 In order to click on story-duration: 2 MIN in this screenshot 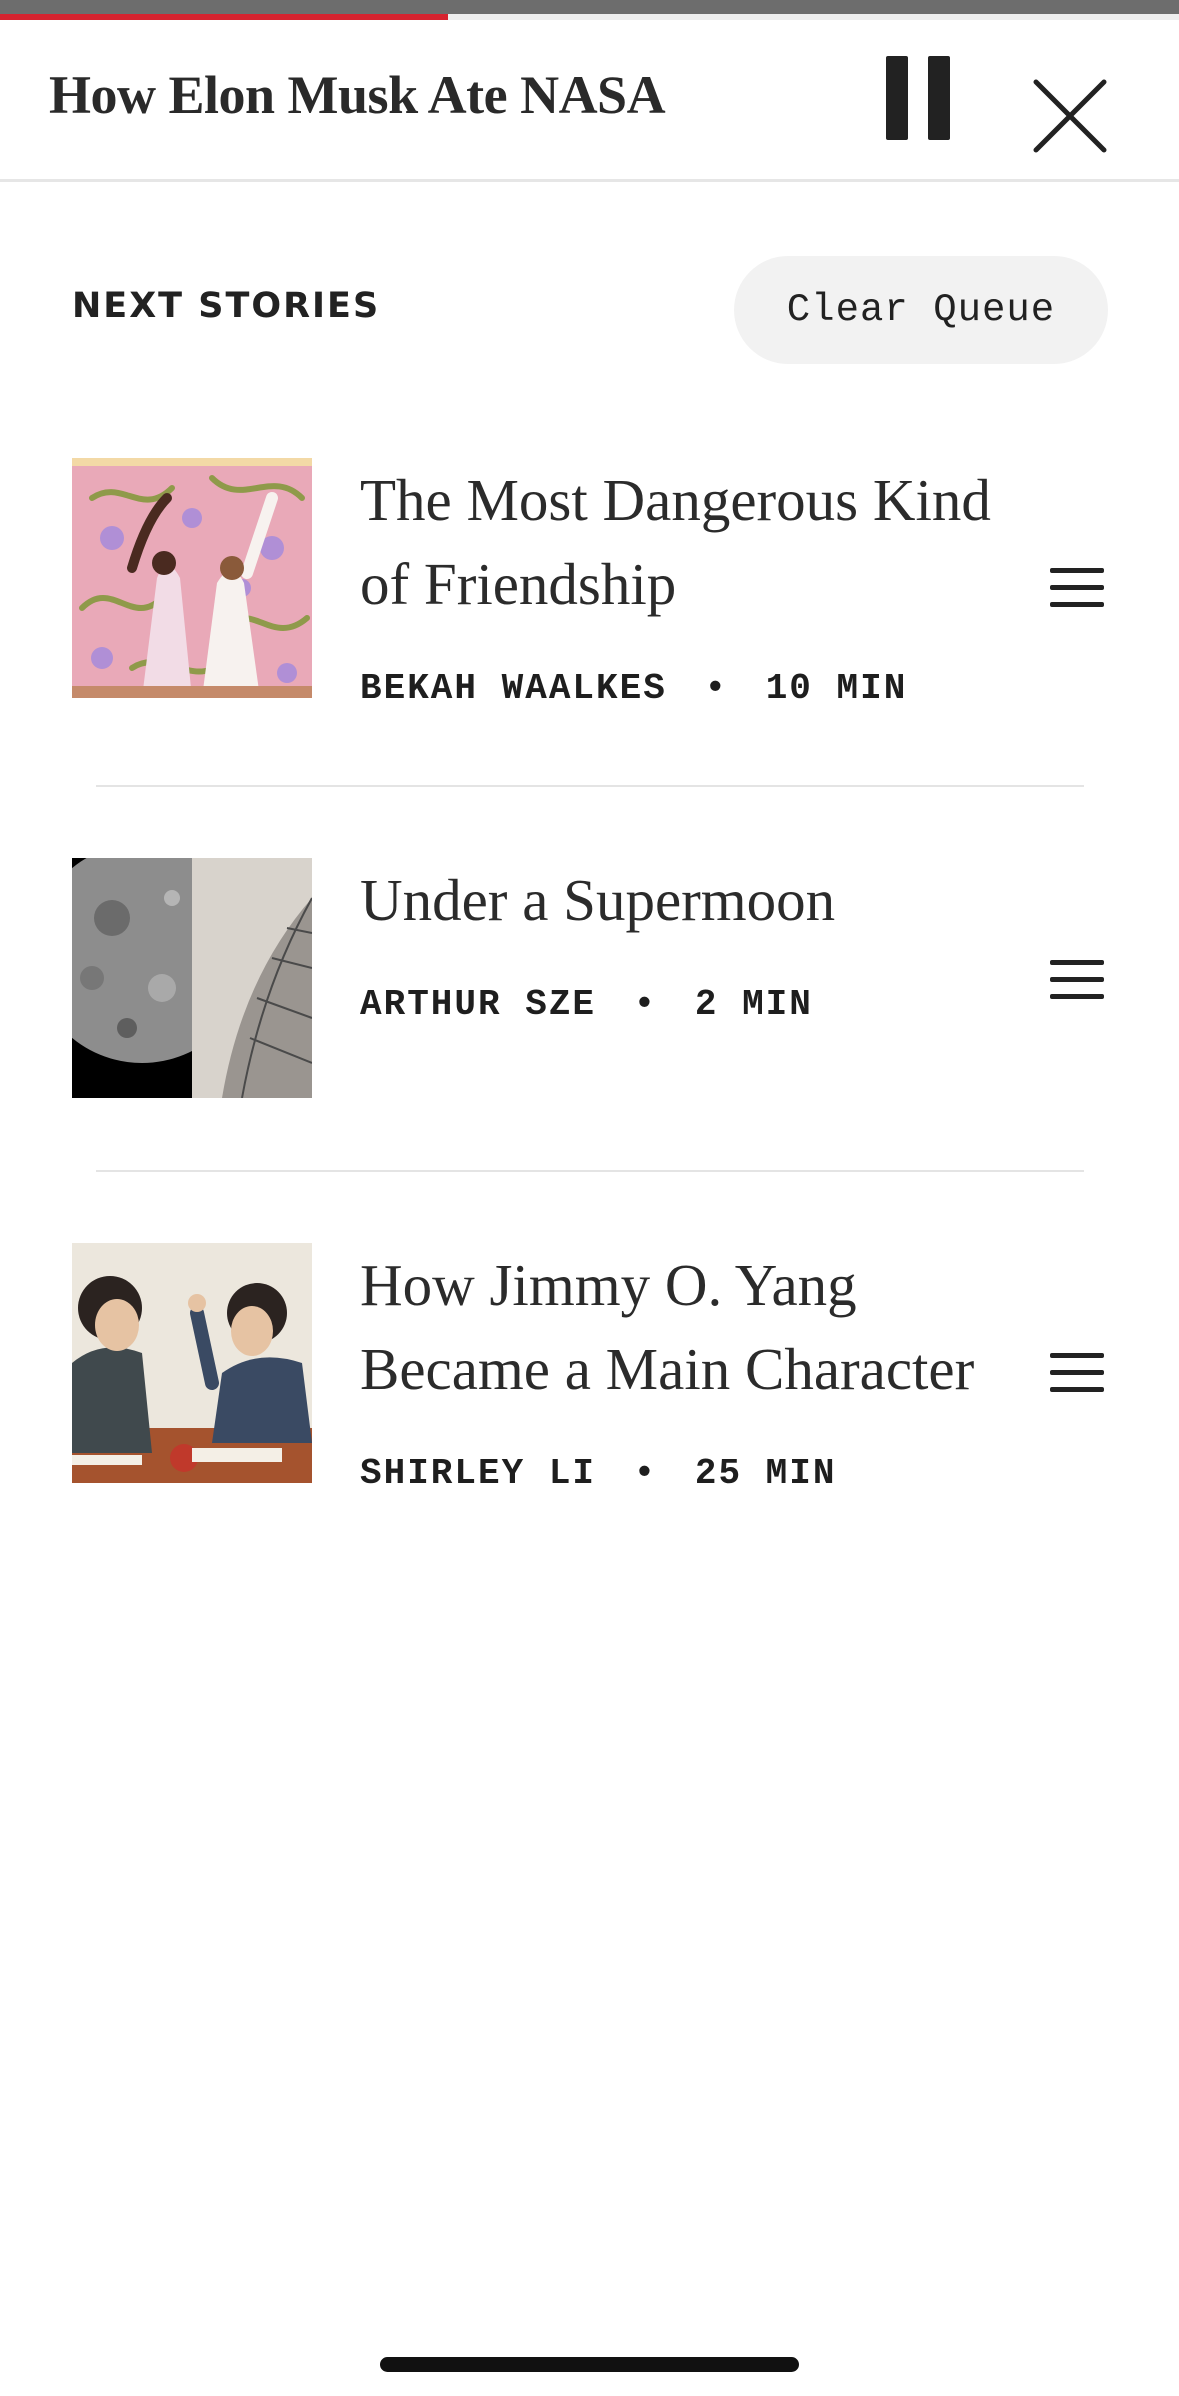, I will do `click(753, 1004)`.